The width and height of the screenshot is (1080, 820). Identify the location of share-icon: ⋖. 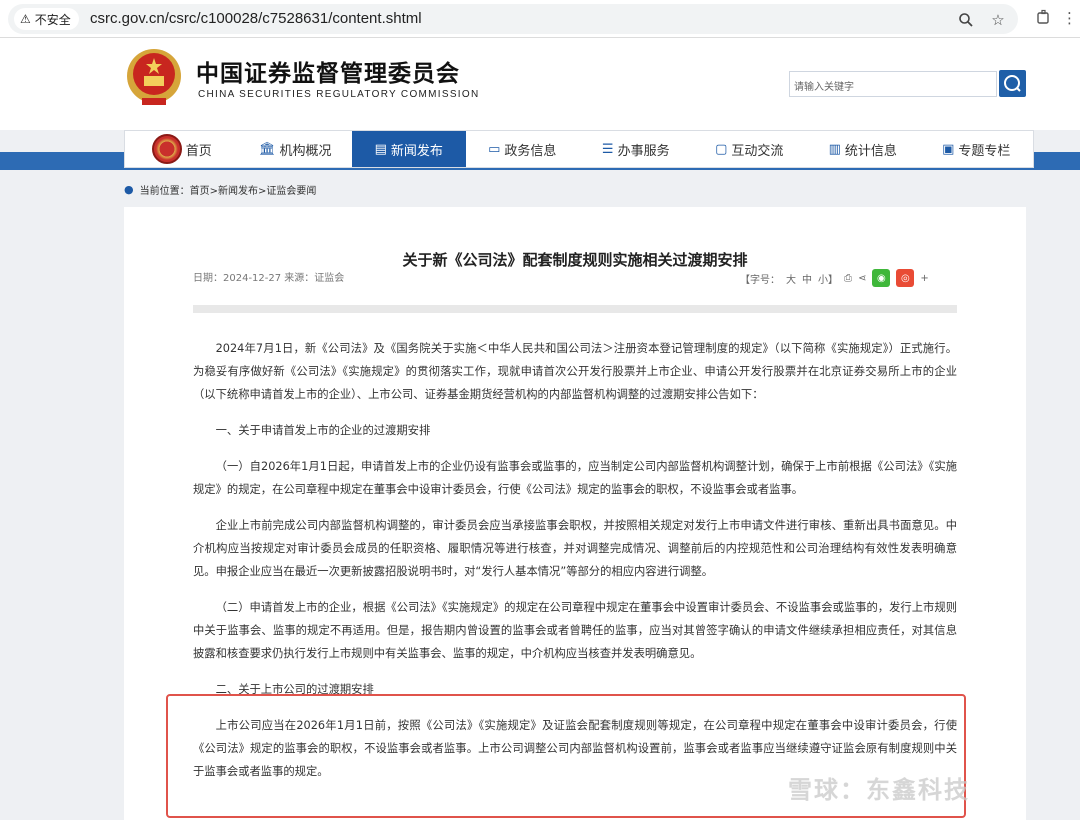
(862, 278).